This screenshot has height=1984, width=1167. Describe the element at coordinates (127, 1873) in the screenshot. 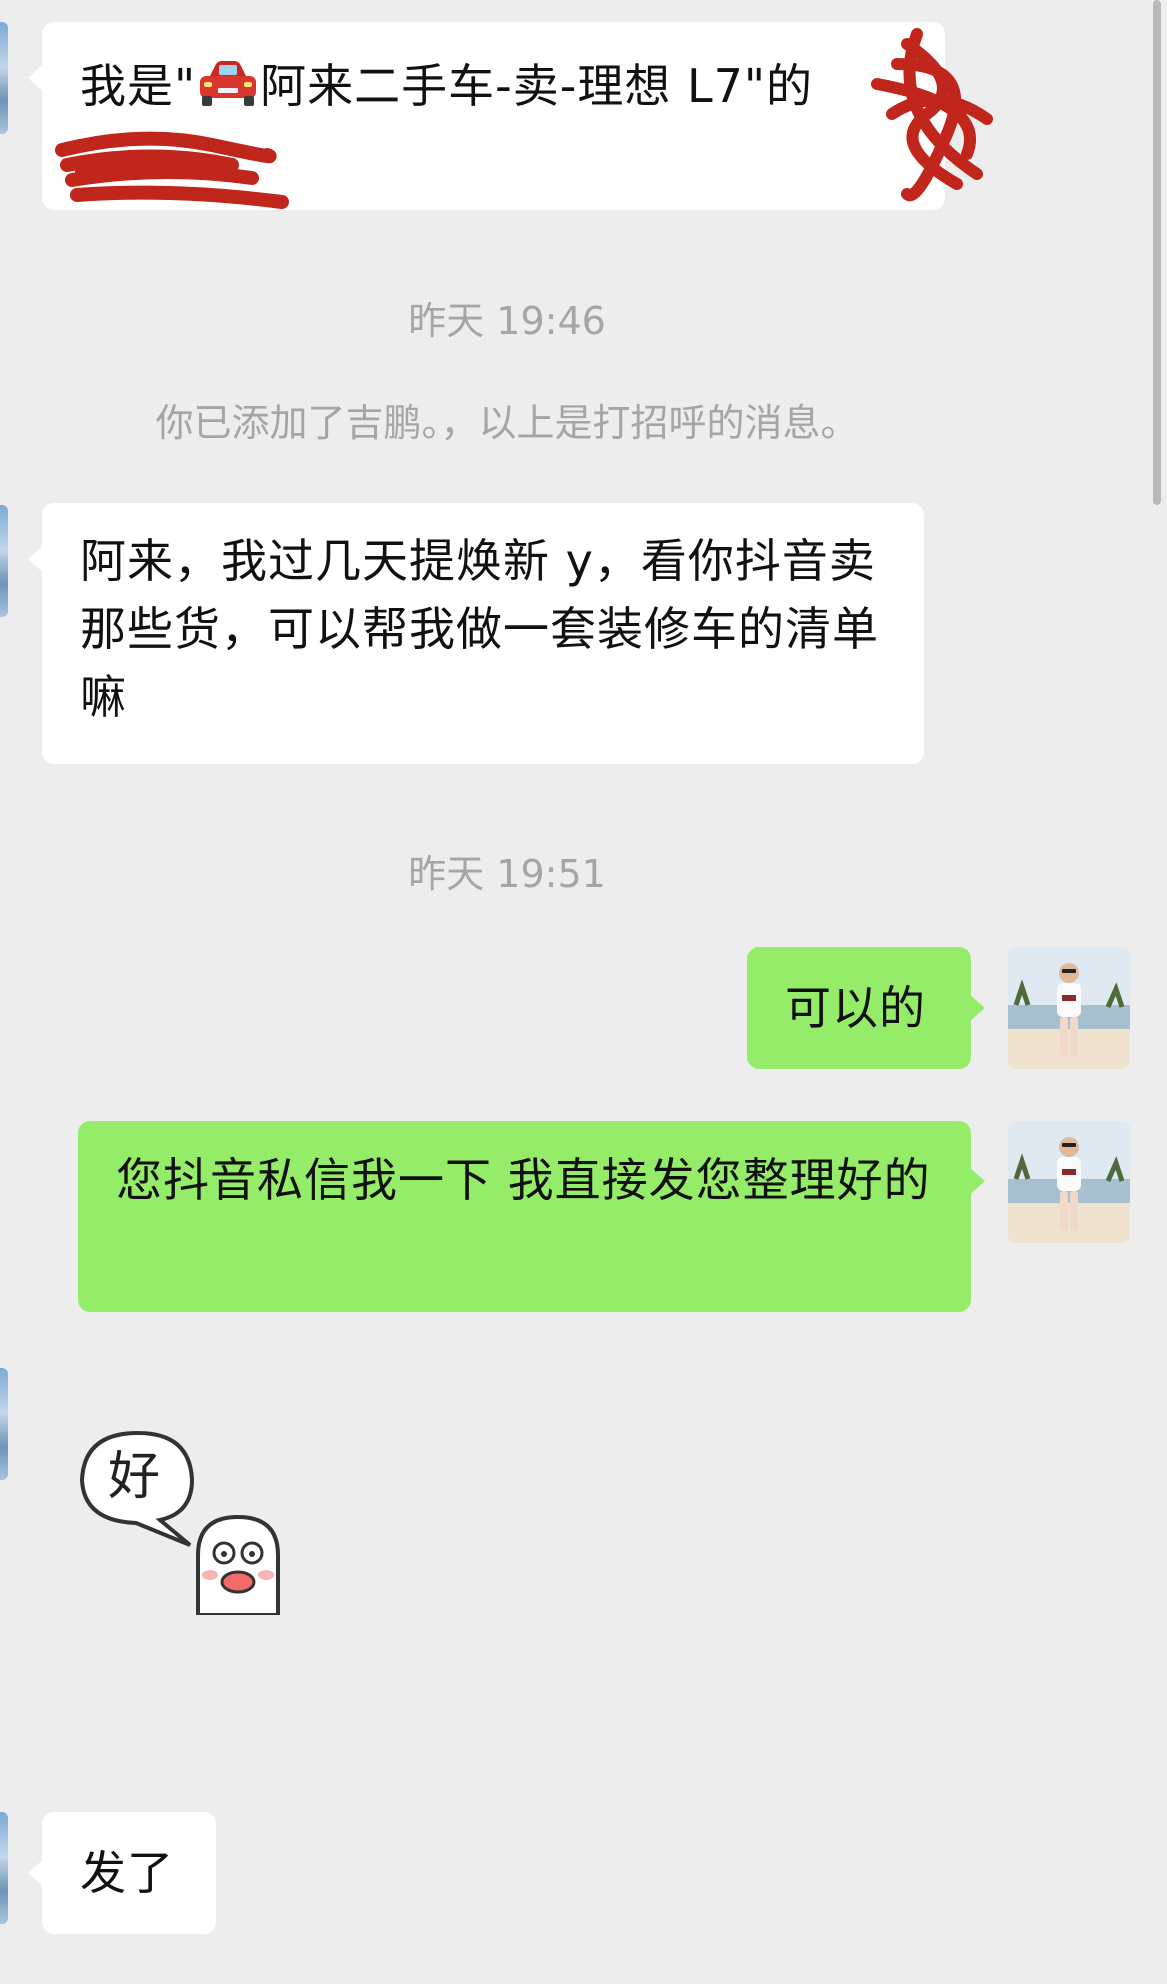

I see `message-text: 发了` at that location.